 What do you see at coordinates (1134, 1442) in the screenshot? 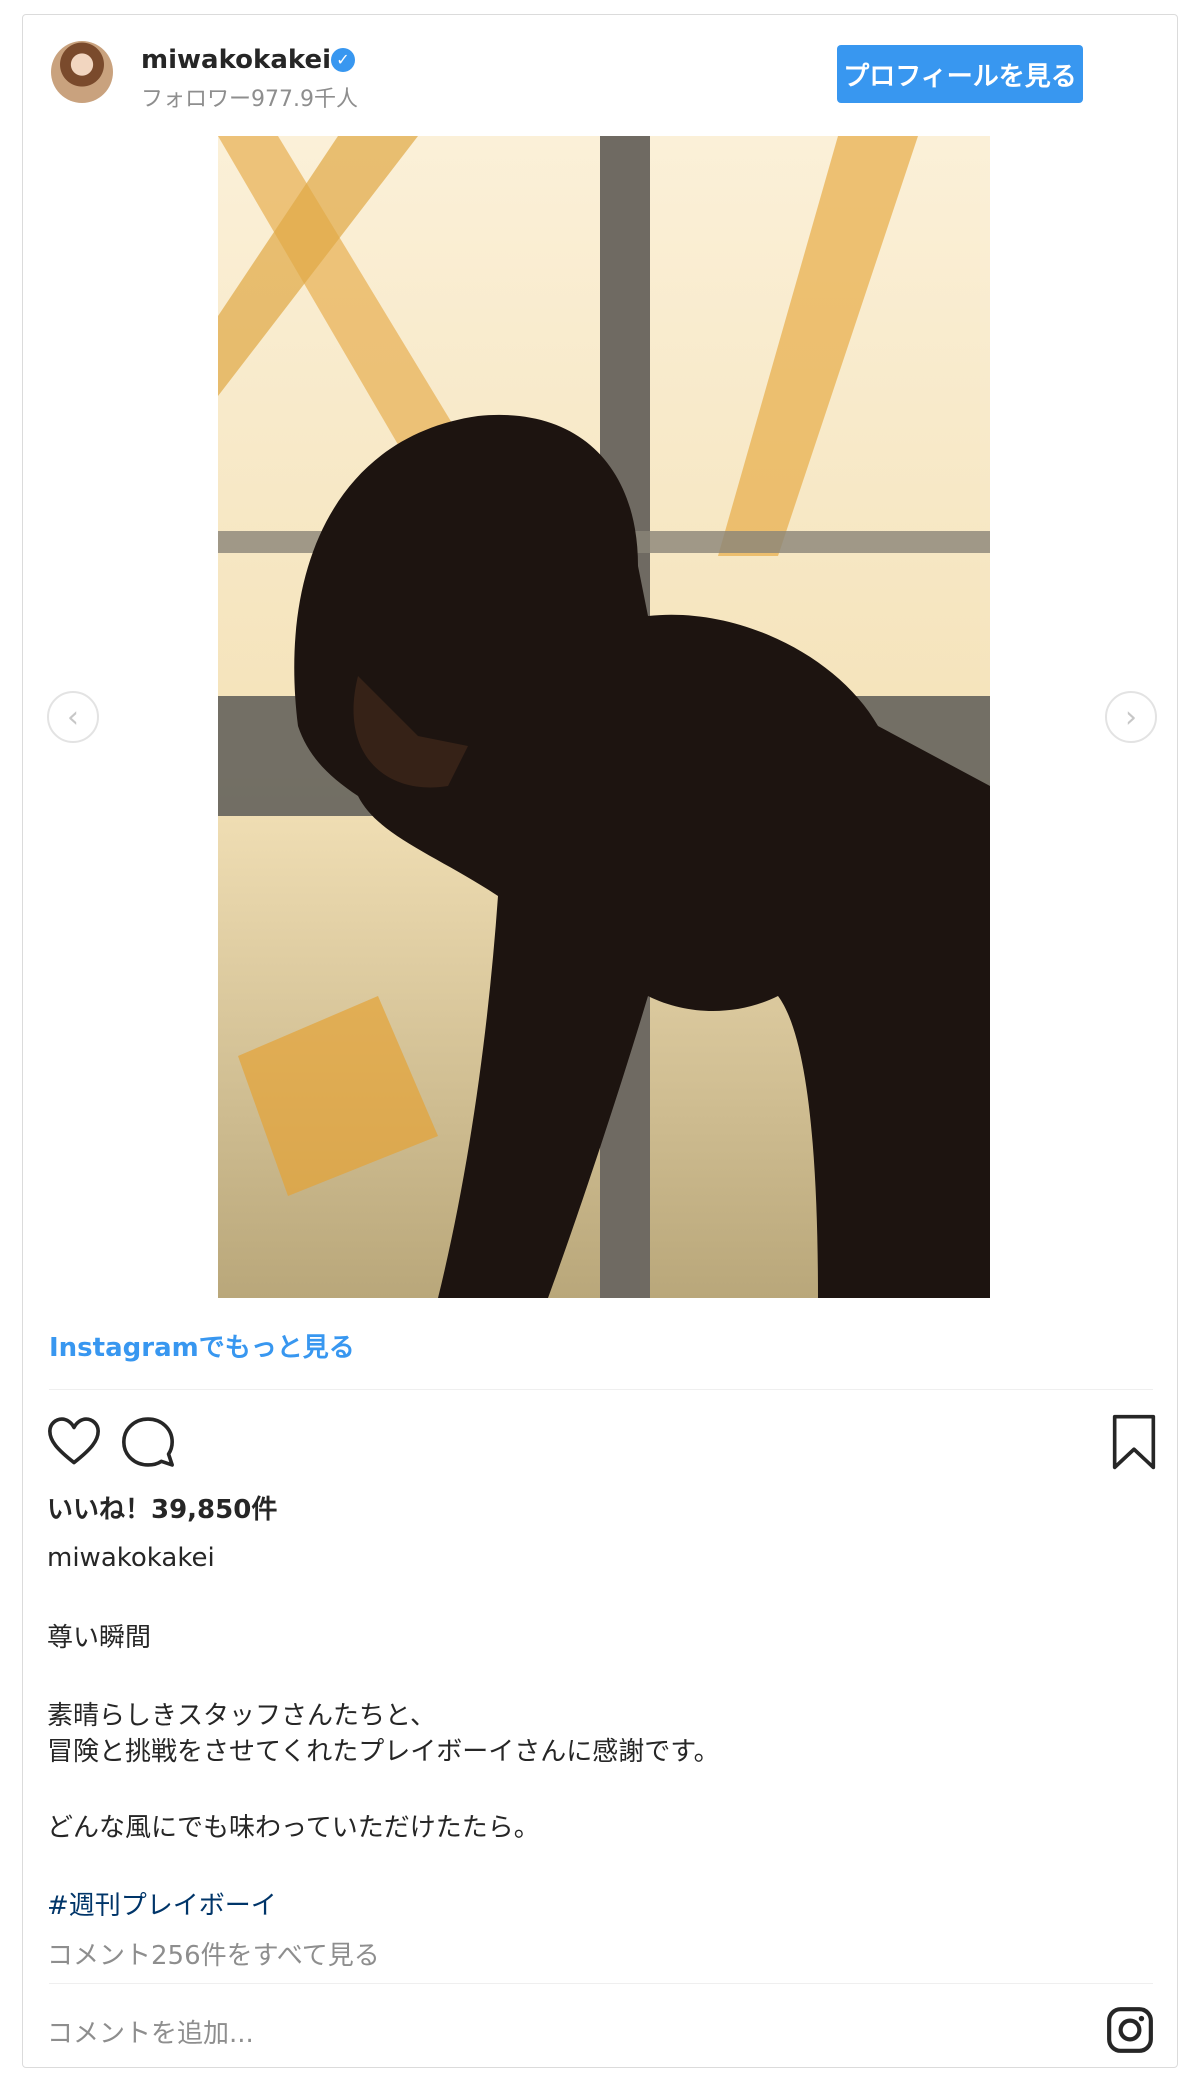
I see `bookmark-icon` at bounding box center [1134, 1442].